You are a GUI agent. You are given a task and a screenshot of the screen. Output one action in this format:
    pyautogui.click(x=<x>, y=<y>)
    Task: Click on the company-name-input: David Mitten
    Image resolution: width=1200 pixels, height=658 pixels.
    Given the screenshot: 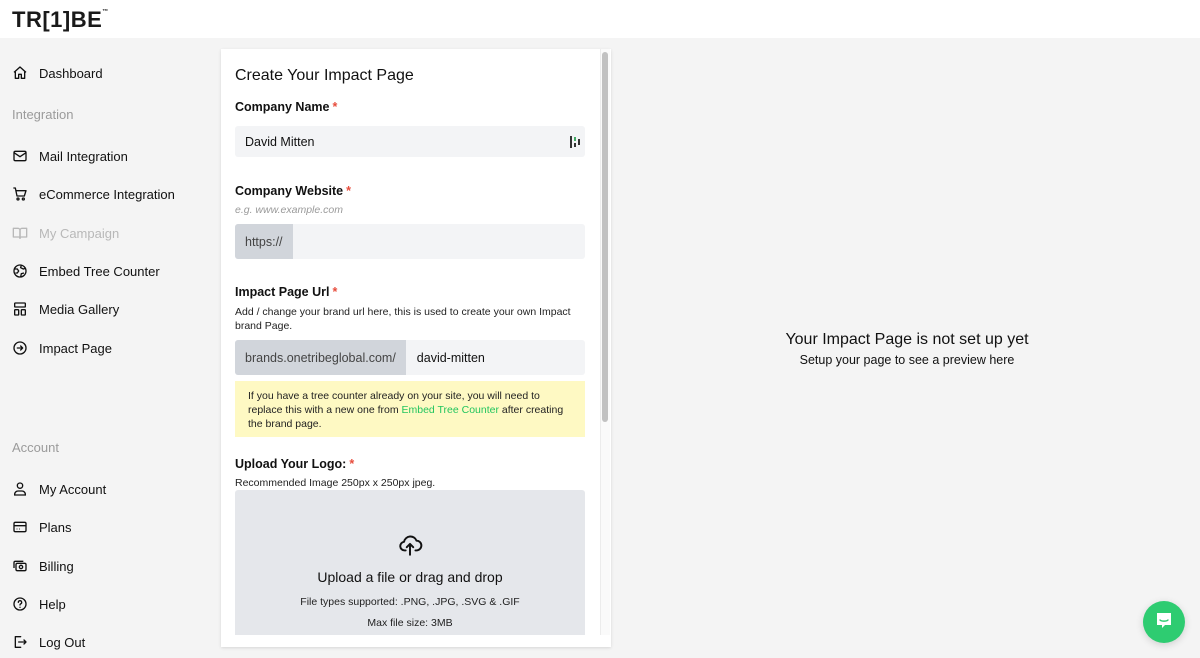 What is the action you would take?
    pyautogui.click(x=410, y=141)
    